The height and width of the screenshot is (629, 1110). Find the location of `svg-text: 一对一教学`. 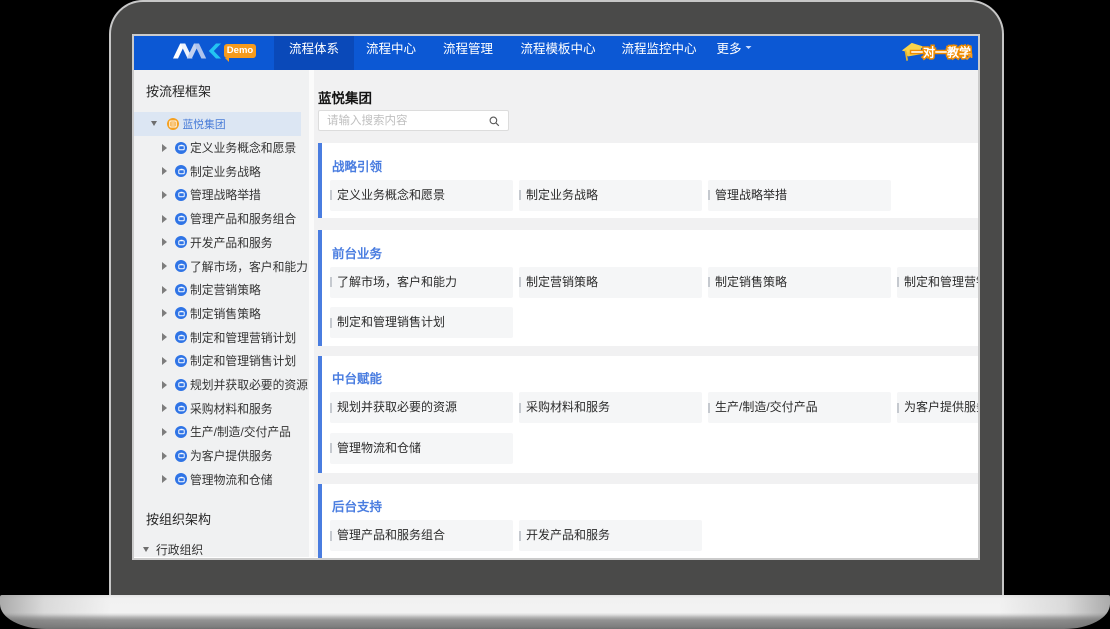

svg-text: 一对一教学 is located at coordinates (941, 52).